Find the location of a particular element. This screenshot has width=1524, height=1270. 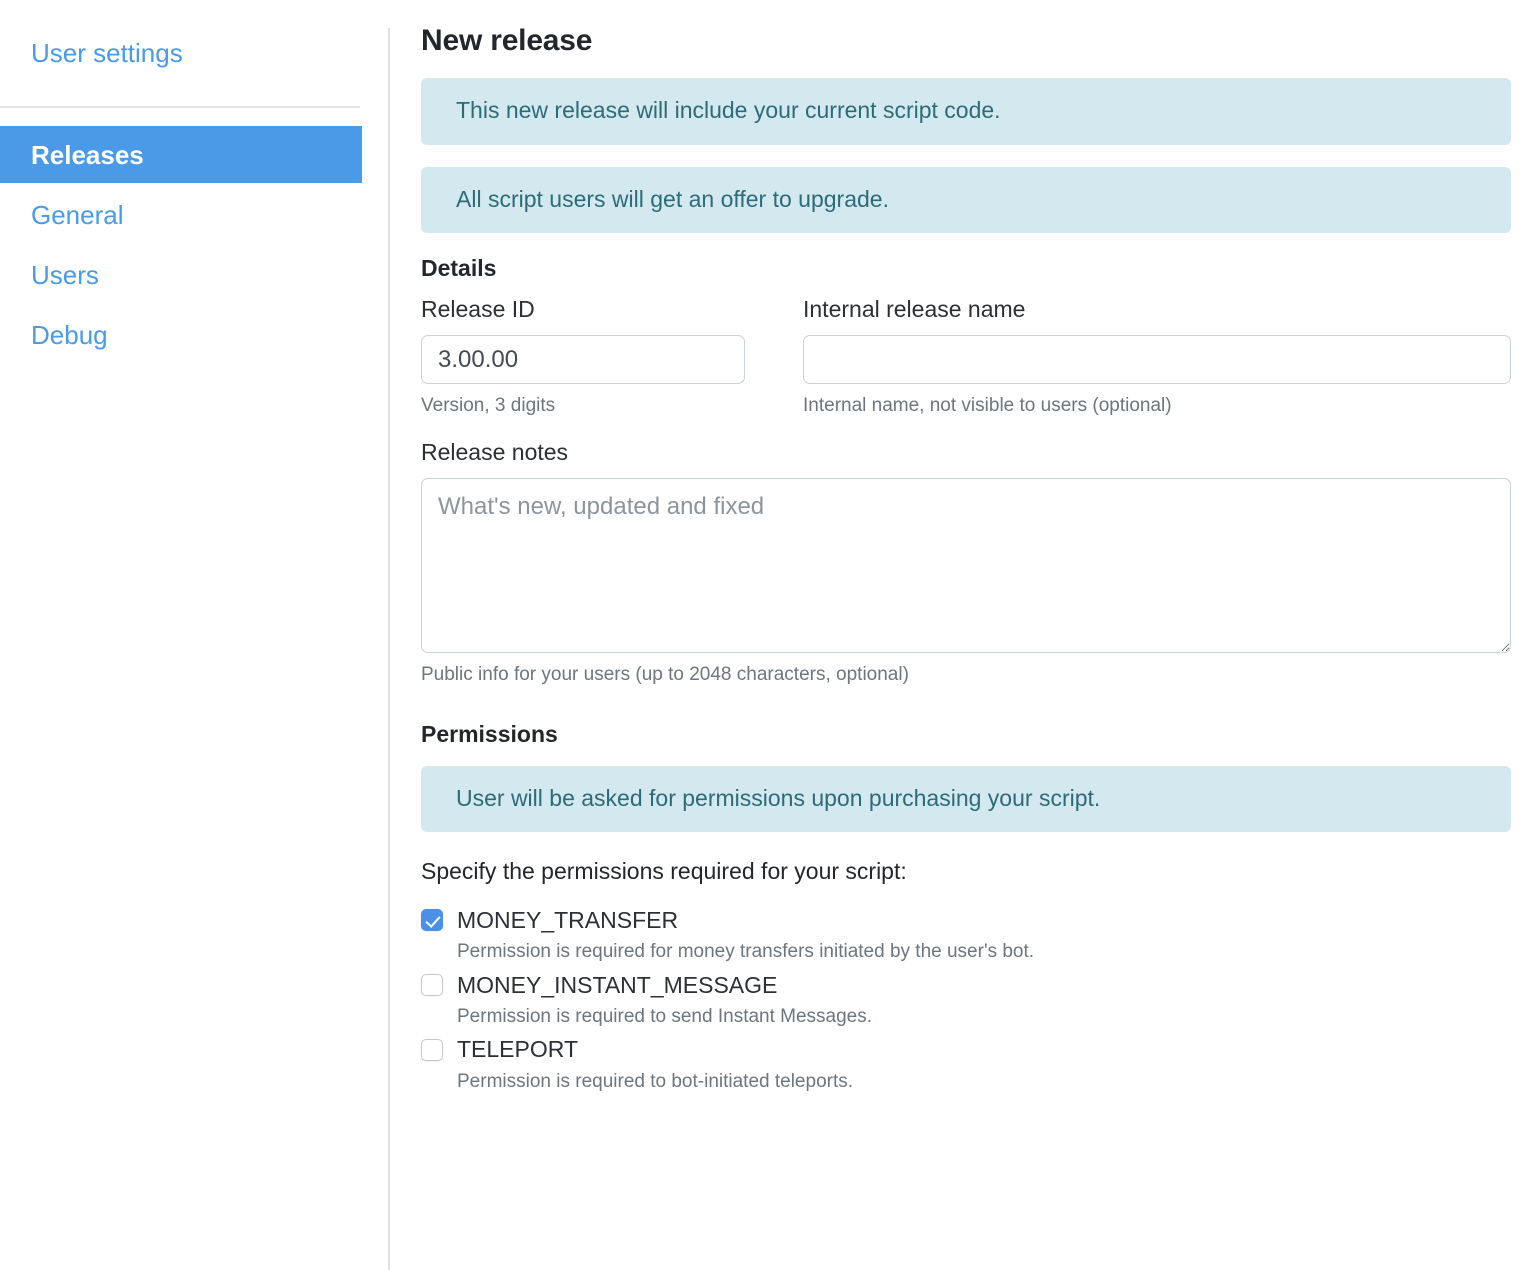

sidebar-item-debug: Debug is located at coordinates (181, 334).